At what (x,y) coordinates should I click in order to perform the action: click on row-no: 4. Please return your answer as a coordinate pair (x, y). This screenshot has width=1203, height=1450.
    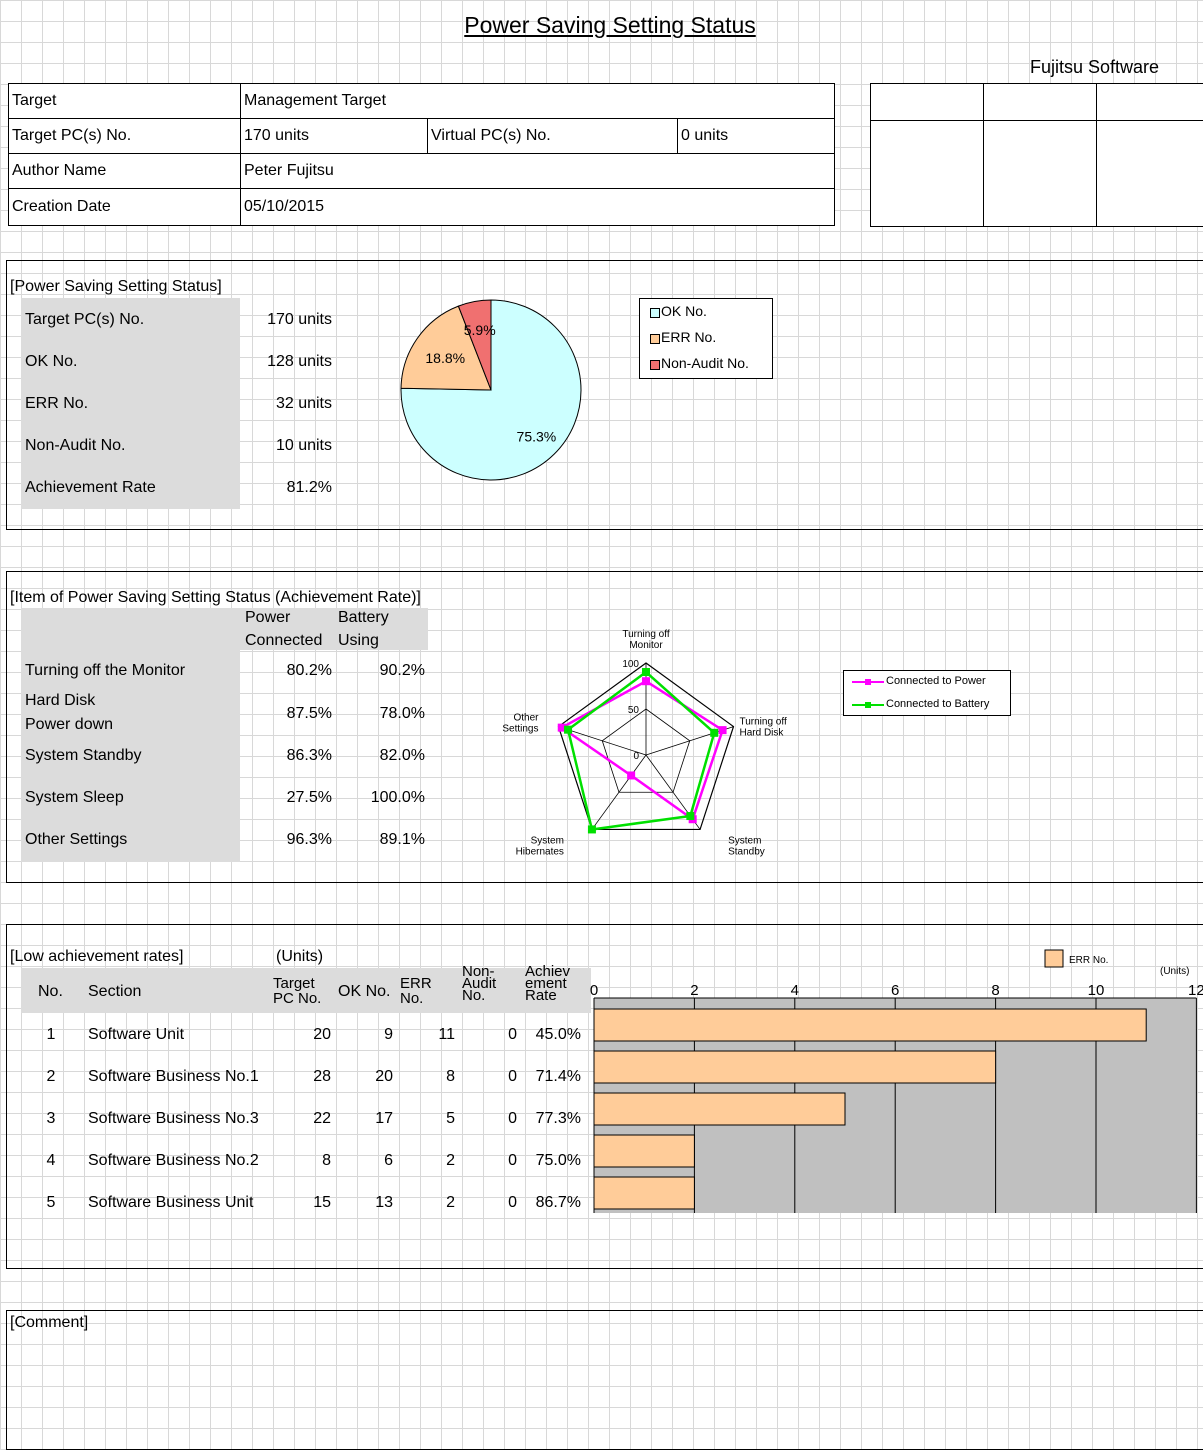
    Looking at the image, I should click on (51, 1160).